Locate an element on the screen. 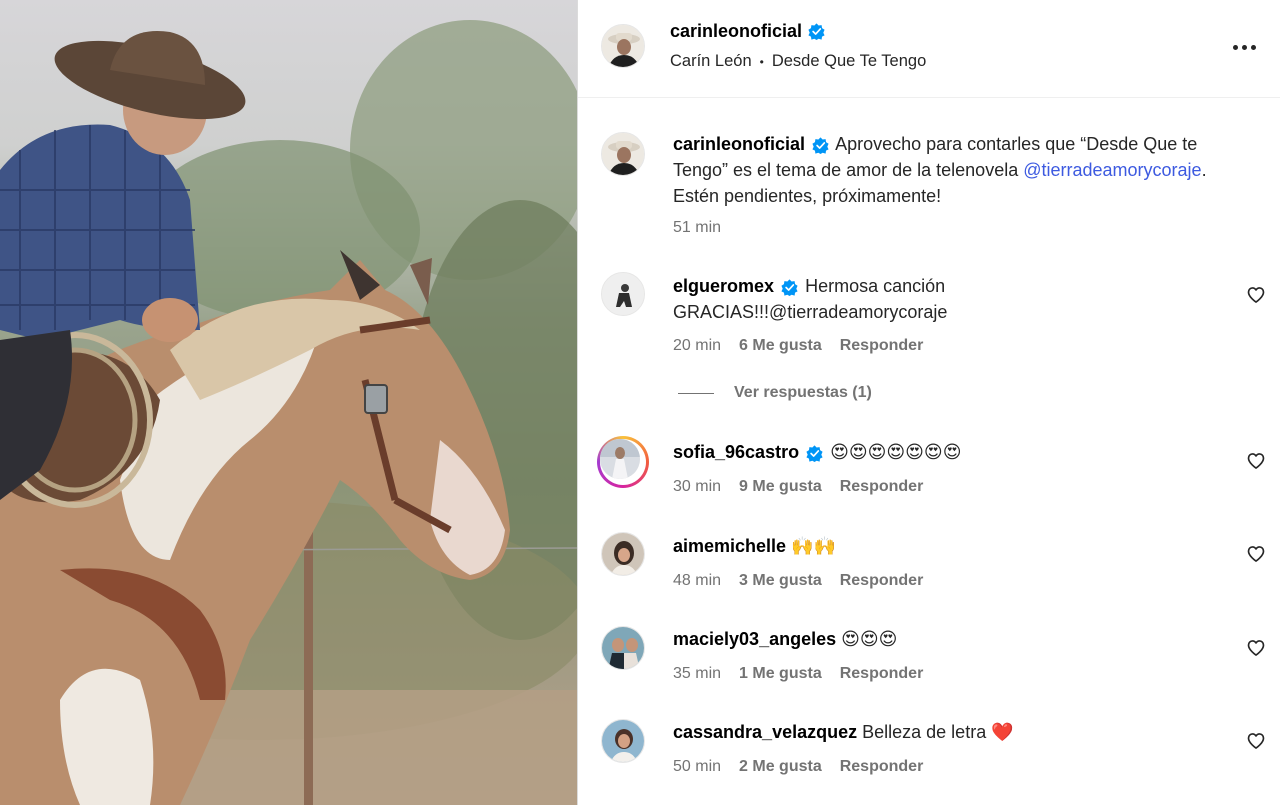 The height and width of the screenshot is (805, 1280). view-replies-label: Ver respuestas (1) is located at coordinates (803, 393).